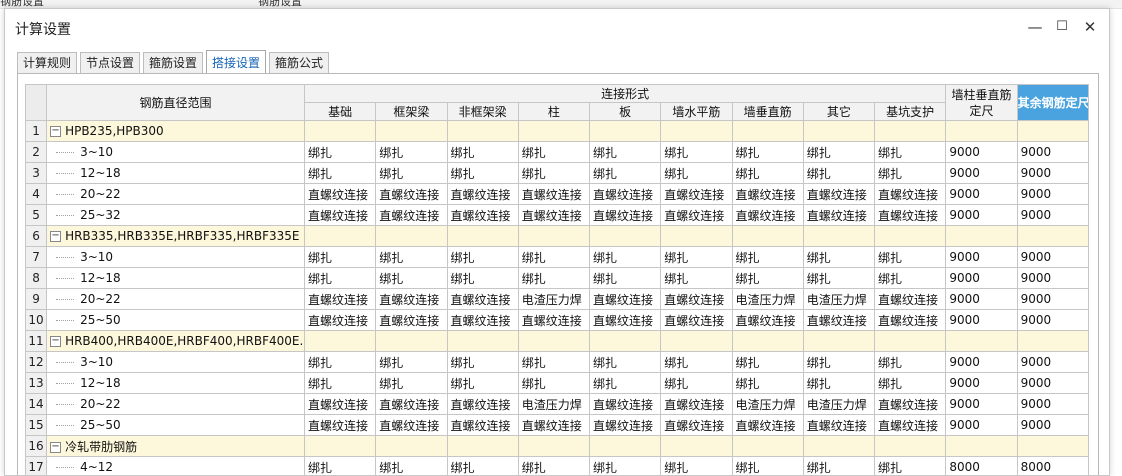 The image size is (1122, 476). What do you see at coordinates (1062, 27) in the screenshot?
I see `maximize-icon: ☐` at bounding box center [1062, 27].